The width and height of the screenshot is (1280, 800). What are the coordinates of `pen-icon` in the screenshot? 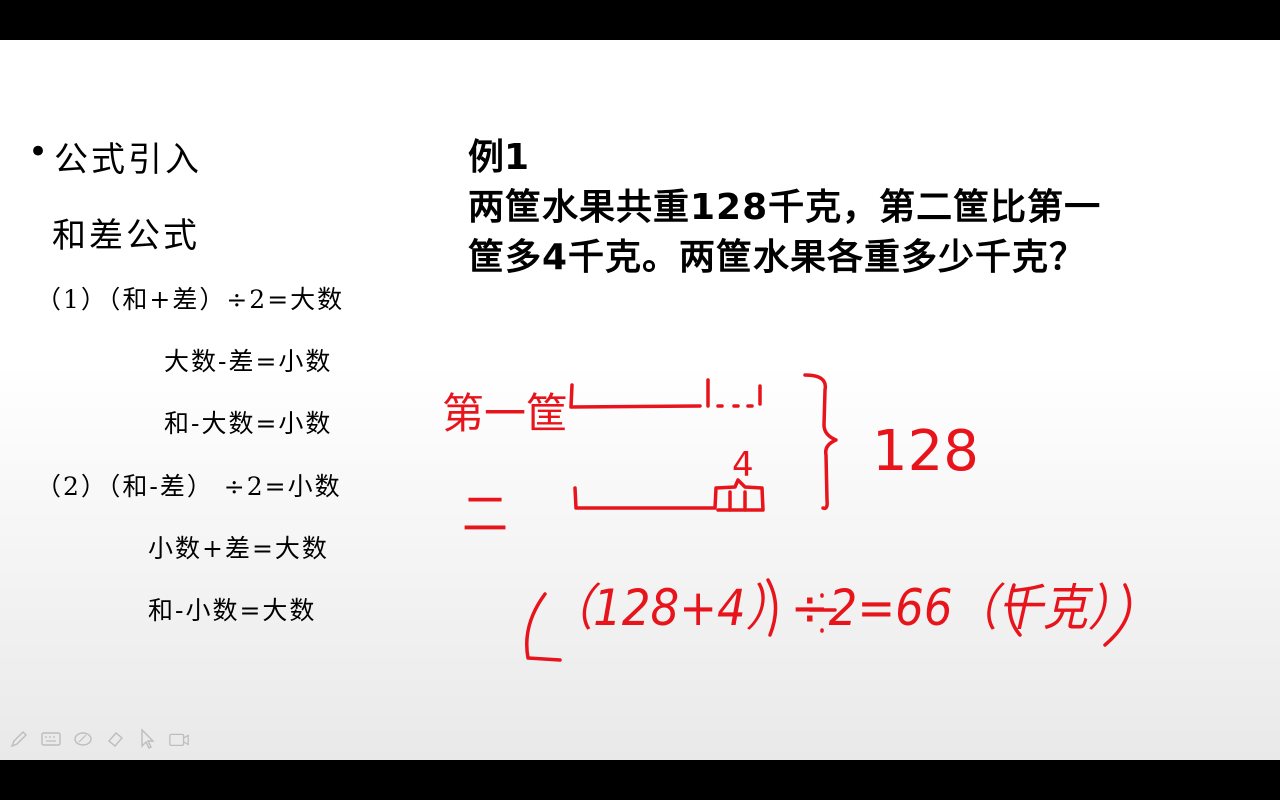 It's located at (19, 739).